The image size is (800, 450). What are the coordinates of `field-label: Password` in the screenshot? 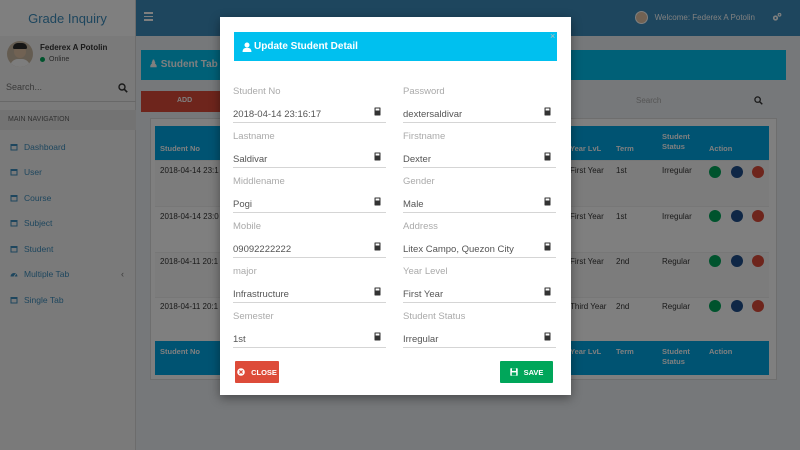 It's located at (424, 91).